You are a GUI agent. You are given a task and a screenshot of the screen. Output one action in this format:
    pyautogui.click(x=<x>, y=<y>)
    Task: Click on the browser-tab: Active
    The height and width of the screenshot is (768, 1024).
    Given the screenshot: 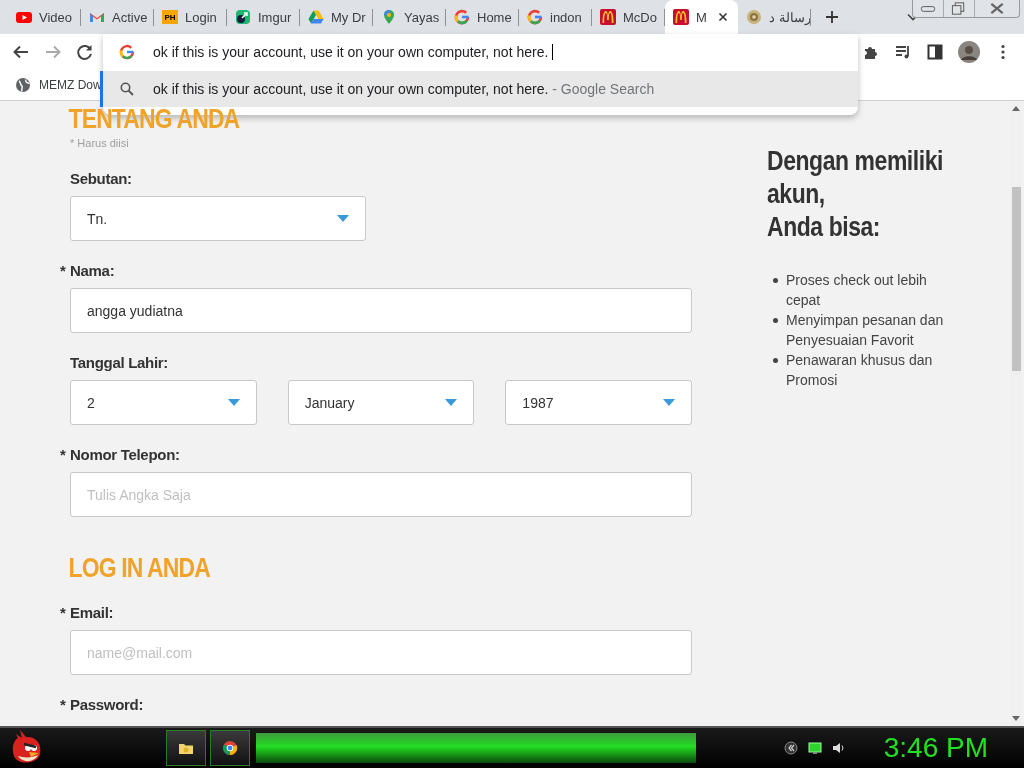 What is the action you would take?
    pyautogui.click(x=117, y=17)
    